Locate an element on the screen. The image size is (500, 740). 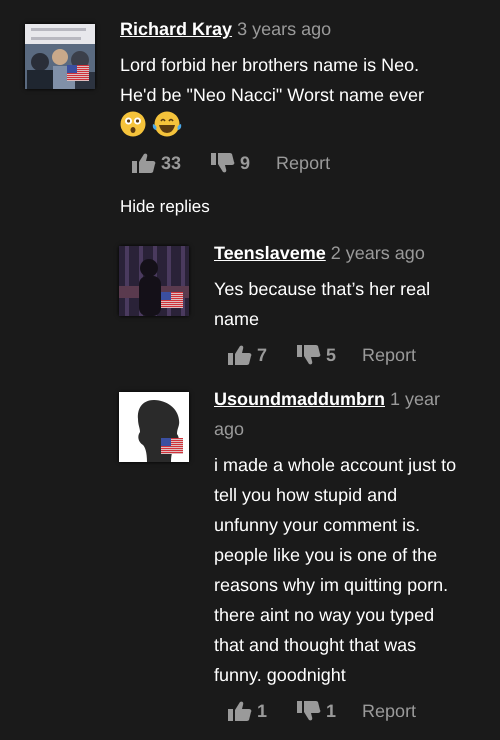
comment-header: Richard Kray 3 years ago is located at coordinates (226, 29).